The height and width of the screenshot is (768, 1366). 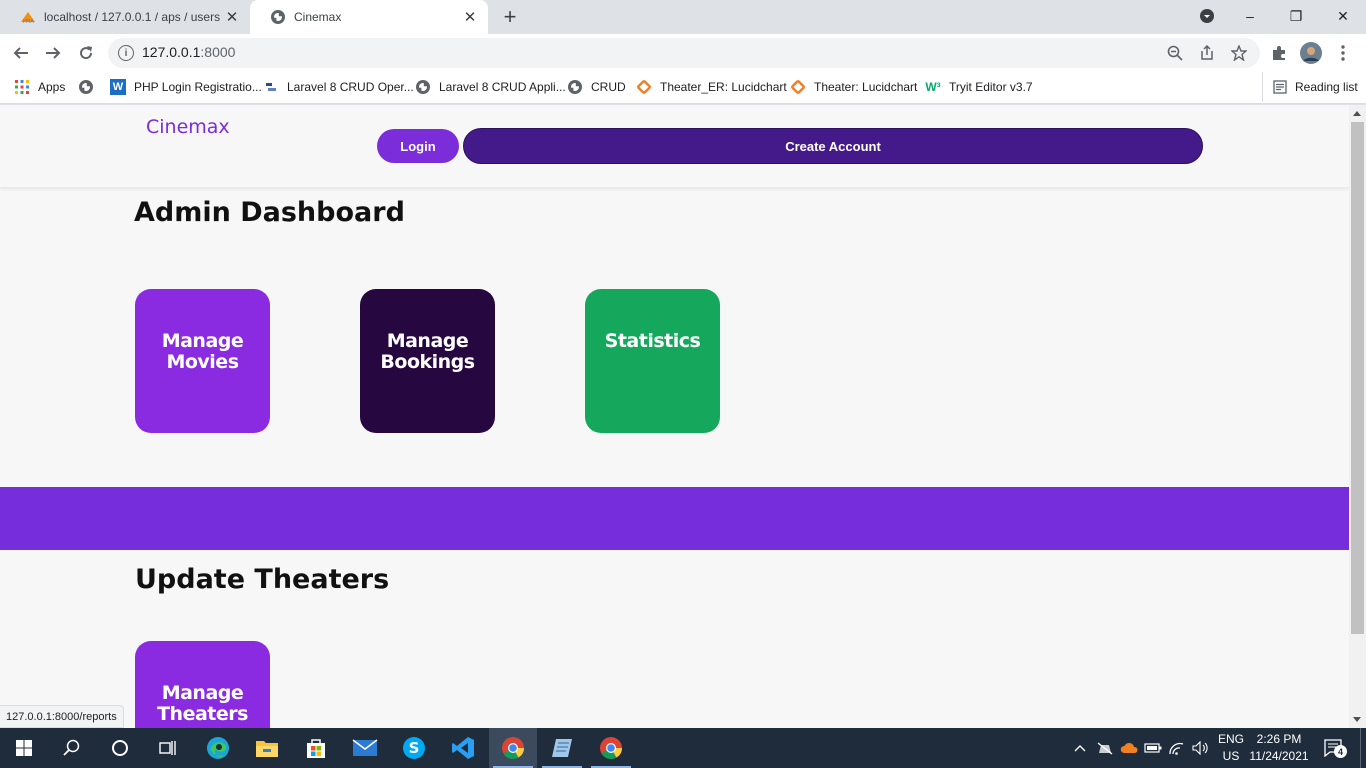 I want to click on show-hidden-icons-chevron-up-icon, so click(x=1080, y=748).